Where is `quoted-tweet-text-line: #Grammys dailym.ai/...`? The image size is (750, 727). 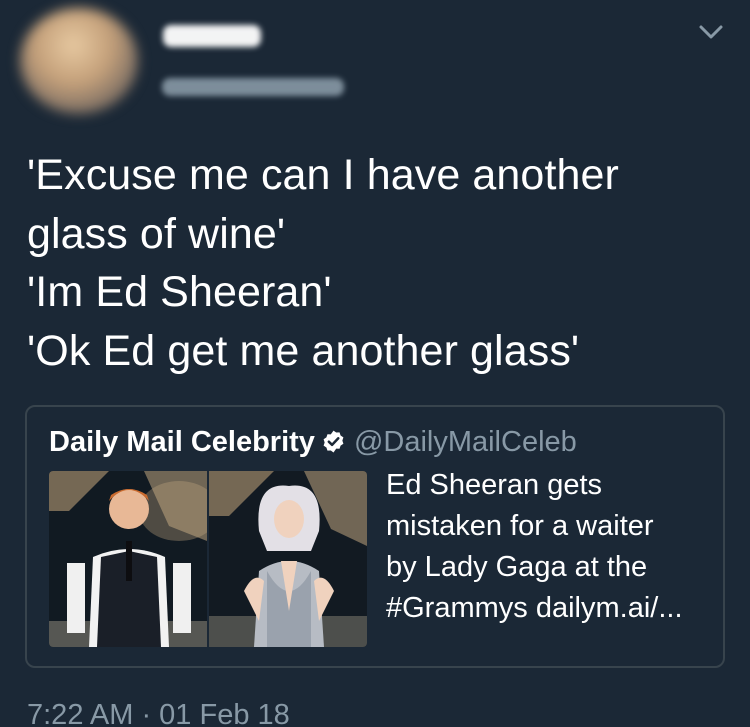 quoted-tweet-text-line: #Grammys dailym.ai/... is located at coordinates (551, 608).